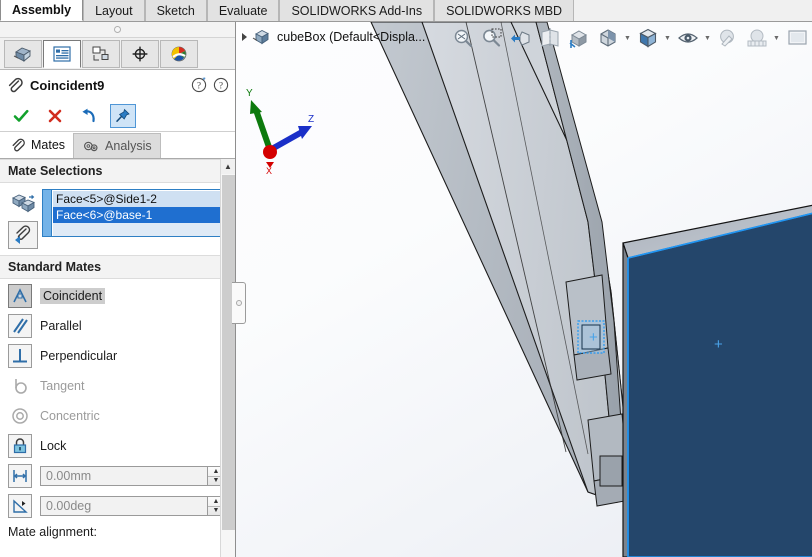  What do you see at coordinates (244, 37) in the screenshot?
I see `expand-triangle-icon` at bounding box center [244, 37].